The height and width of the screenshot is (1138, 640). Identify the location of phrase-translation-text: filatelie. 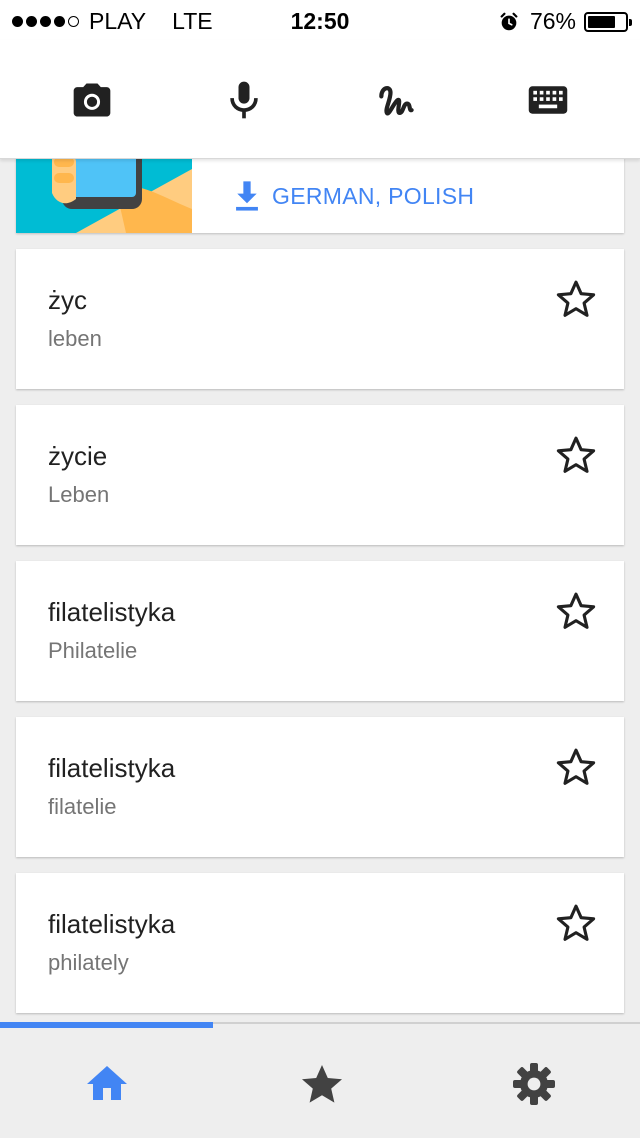
(82, 806).